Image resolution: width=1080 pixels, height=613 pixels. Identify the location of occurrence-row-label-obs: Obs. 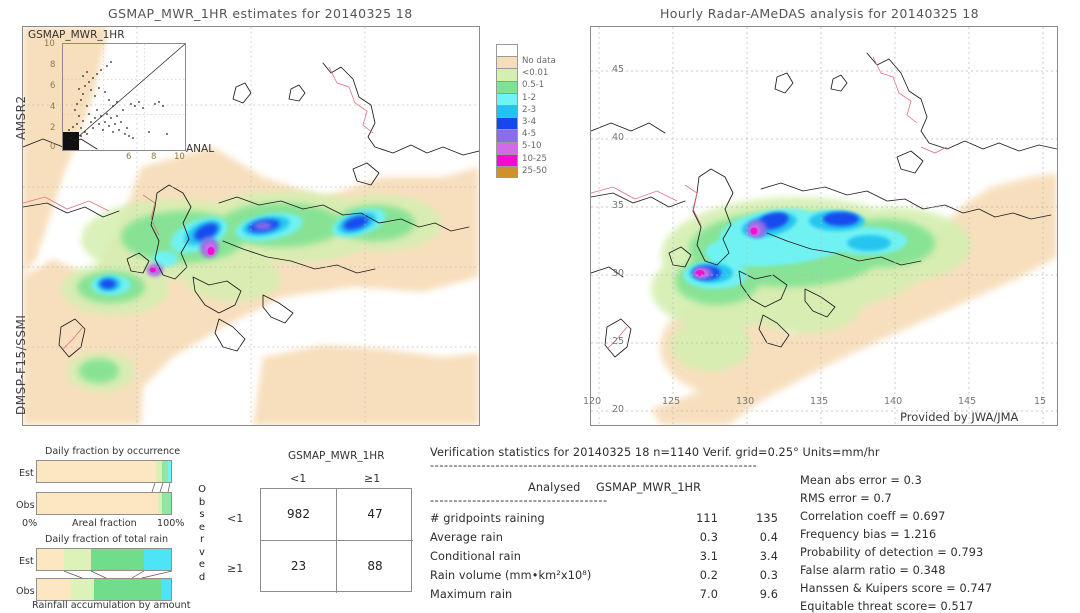
(25, 505).